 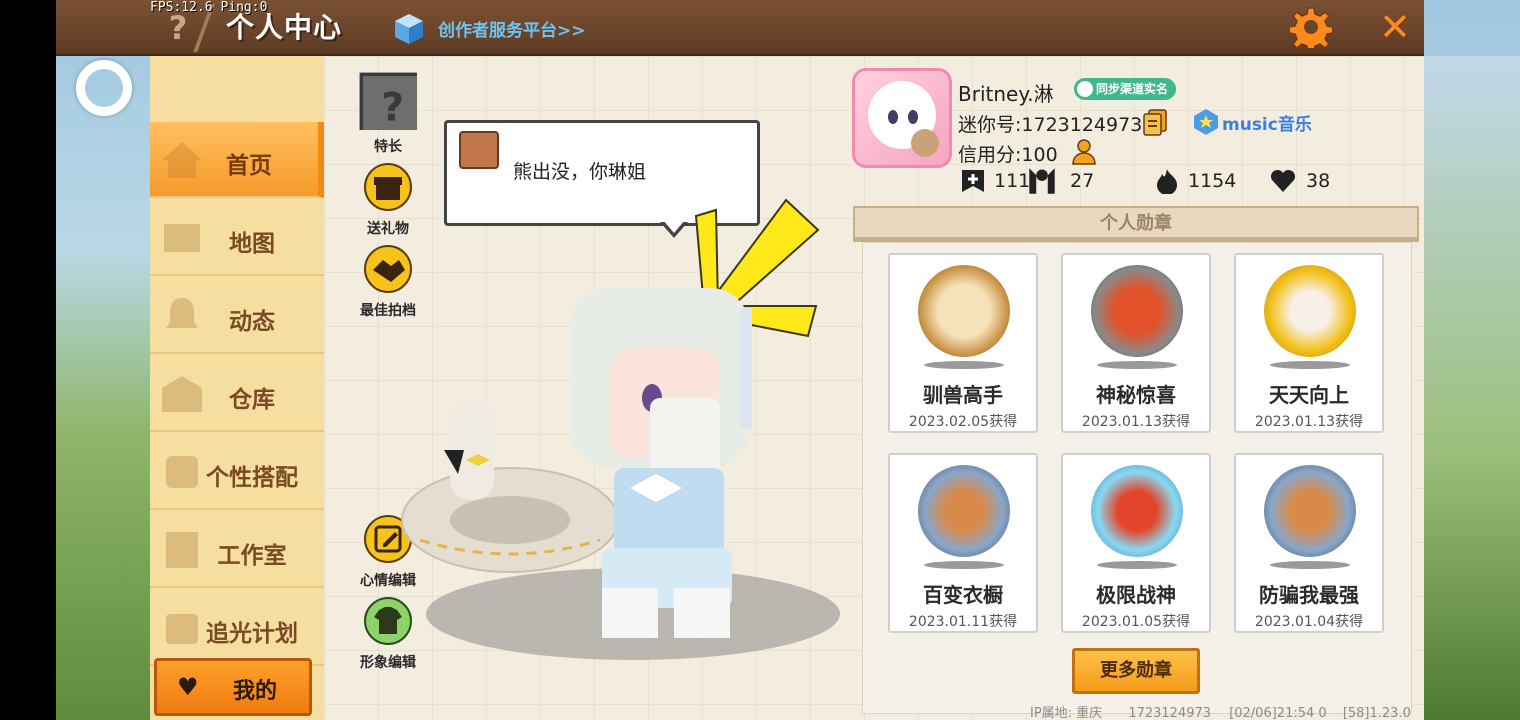 What do you see at coordinates (1136, 395) in the screenshot?
I see `medal-name: 神秘惊喜` at bounding box center [1136, 395].